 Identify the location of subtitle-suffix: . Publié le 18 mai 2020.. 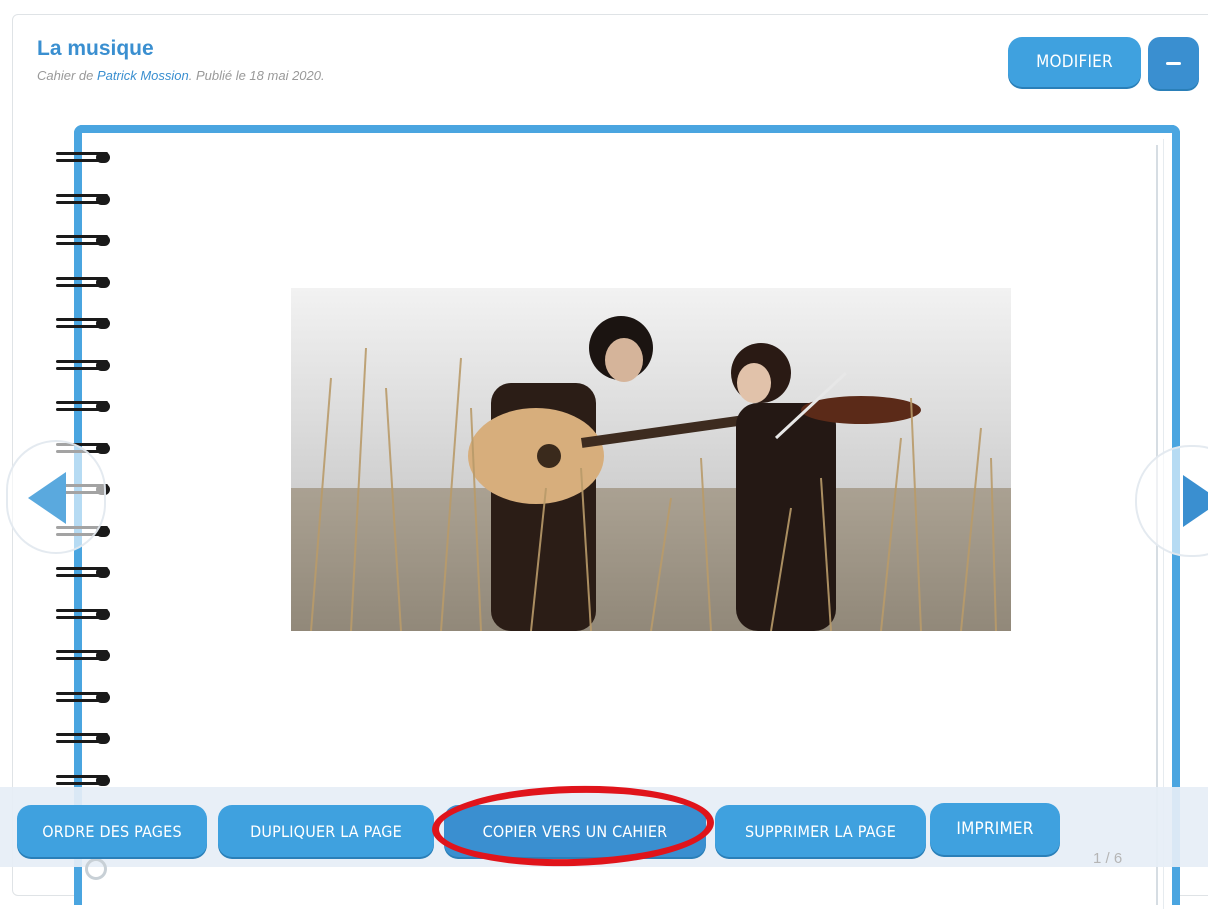
(256, 75).